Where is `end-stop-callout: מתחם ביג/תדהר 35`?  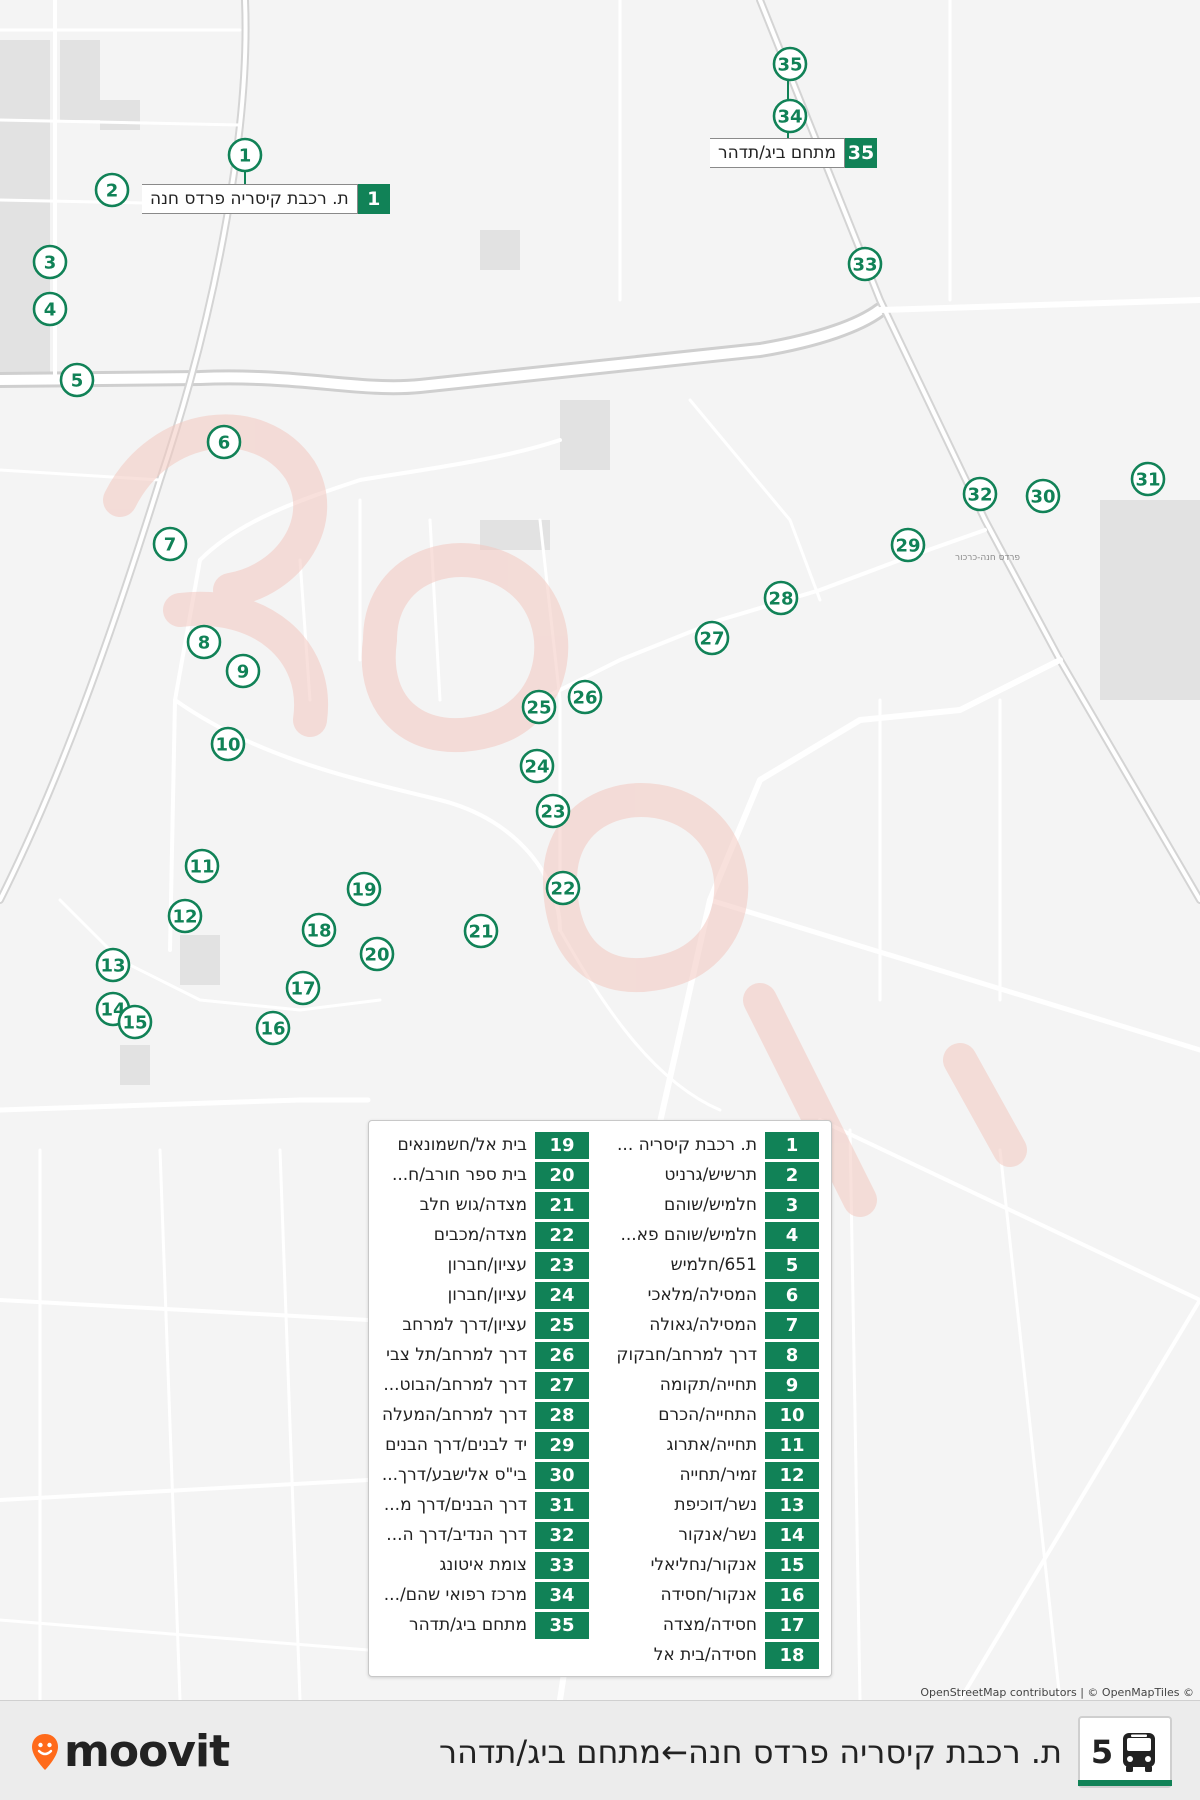
end-stop-callout: מתחם ביג/תדהר 35 is located at coordinates (794, 153).